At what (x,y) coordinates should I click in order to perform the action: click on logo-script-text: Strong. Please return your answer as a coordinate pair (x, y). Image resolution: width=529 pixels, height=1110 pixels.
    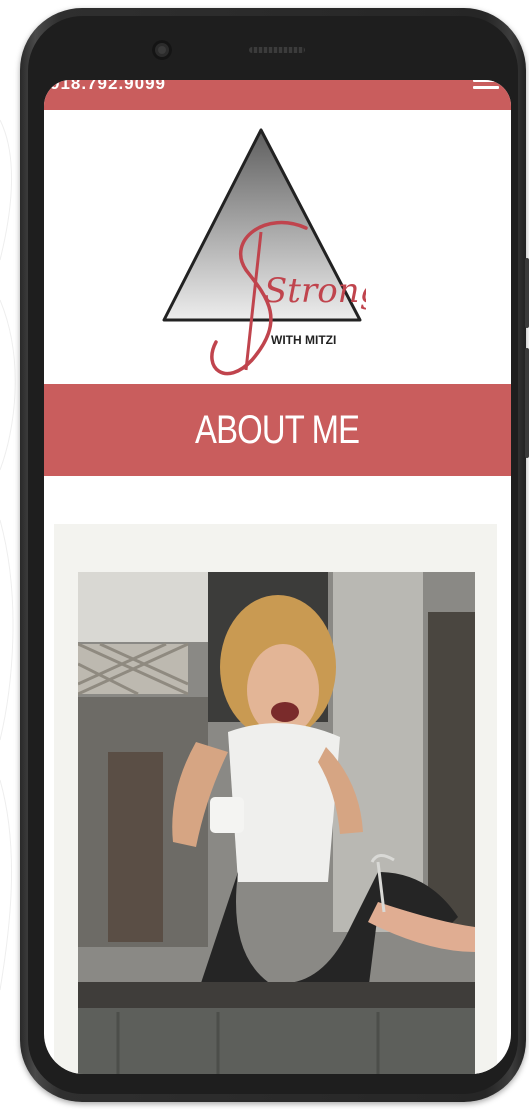
    Looking at the image, I should click on (315, 291).